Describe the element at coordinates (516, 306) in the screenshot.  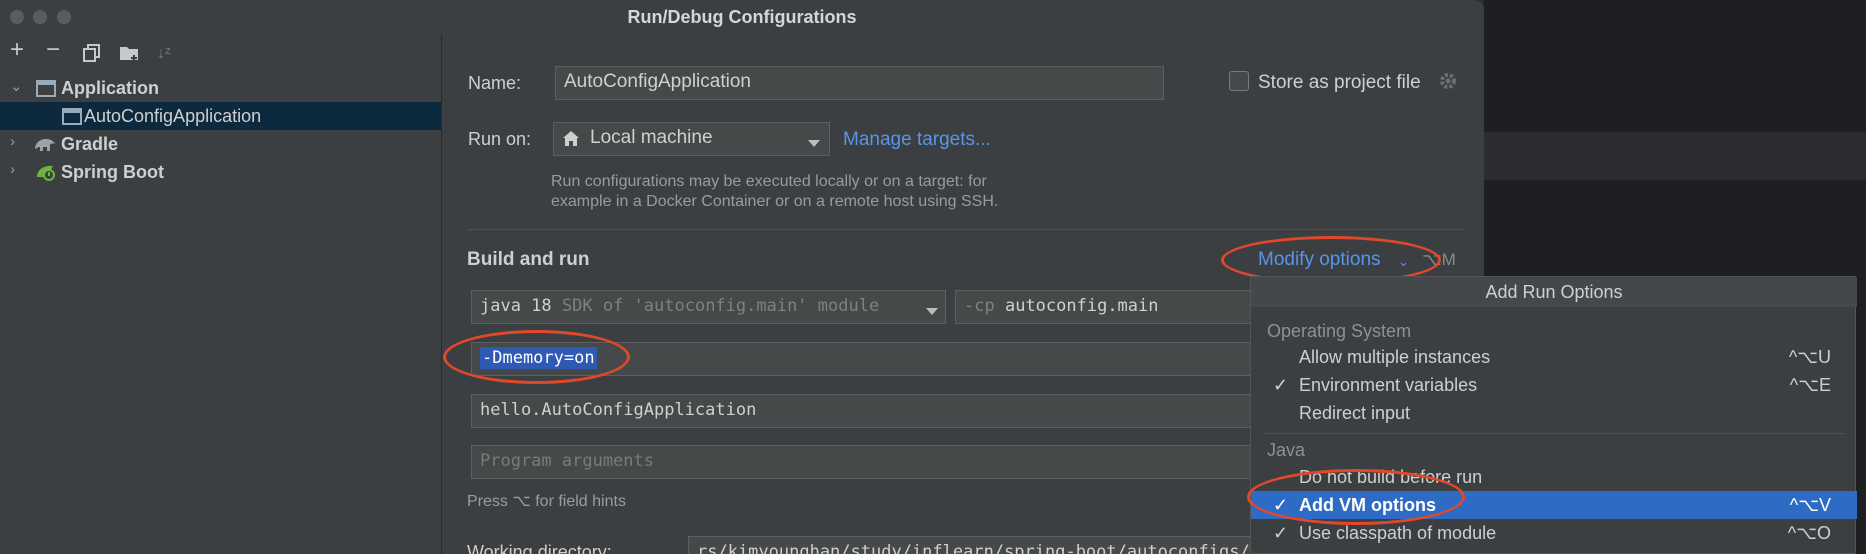
I see `jdk-version: java 18` at that location.